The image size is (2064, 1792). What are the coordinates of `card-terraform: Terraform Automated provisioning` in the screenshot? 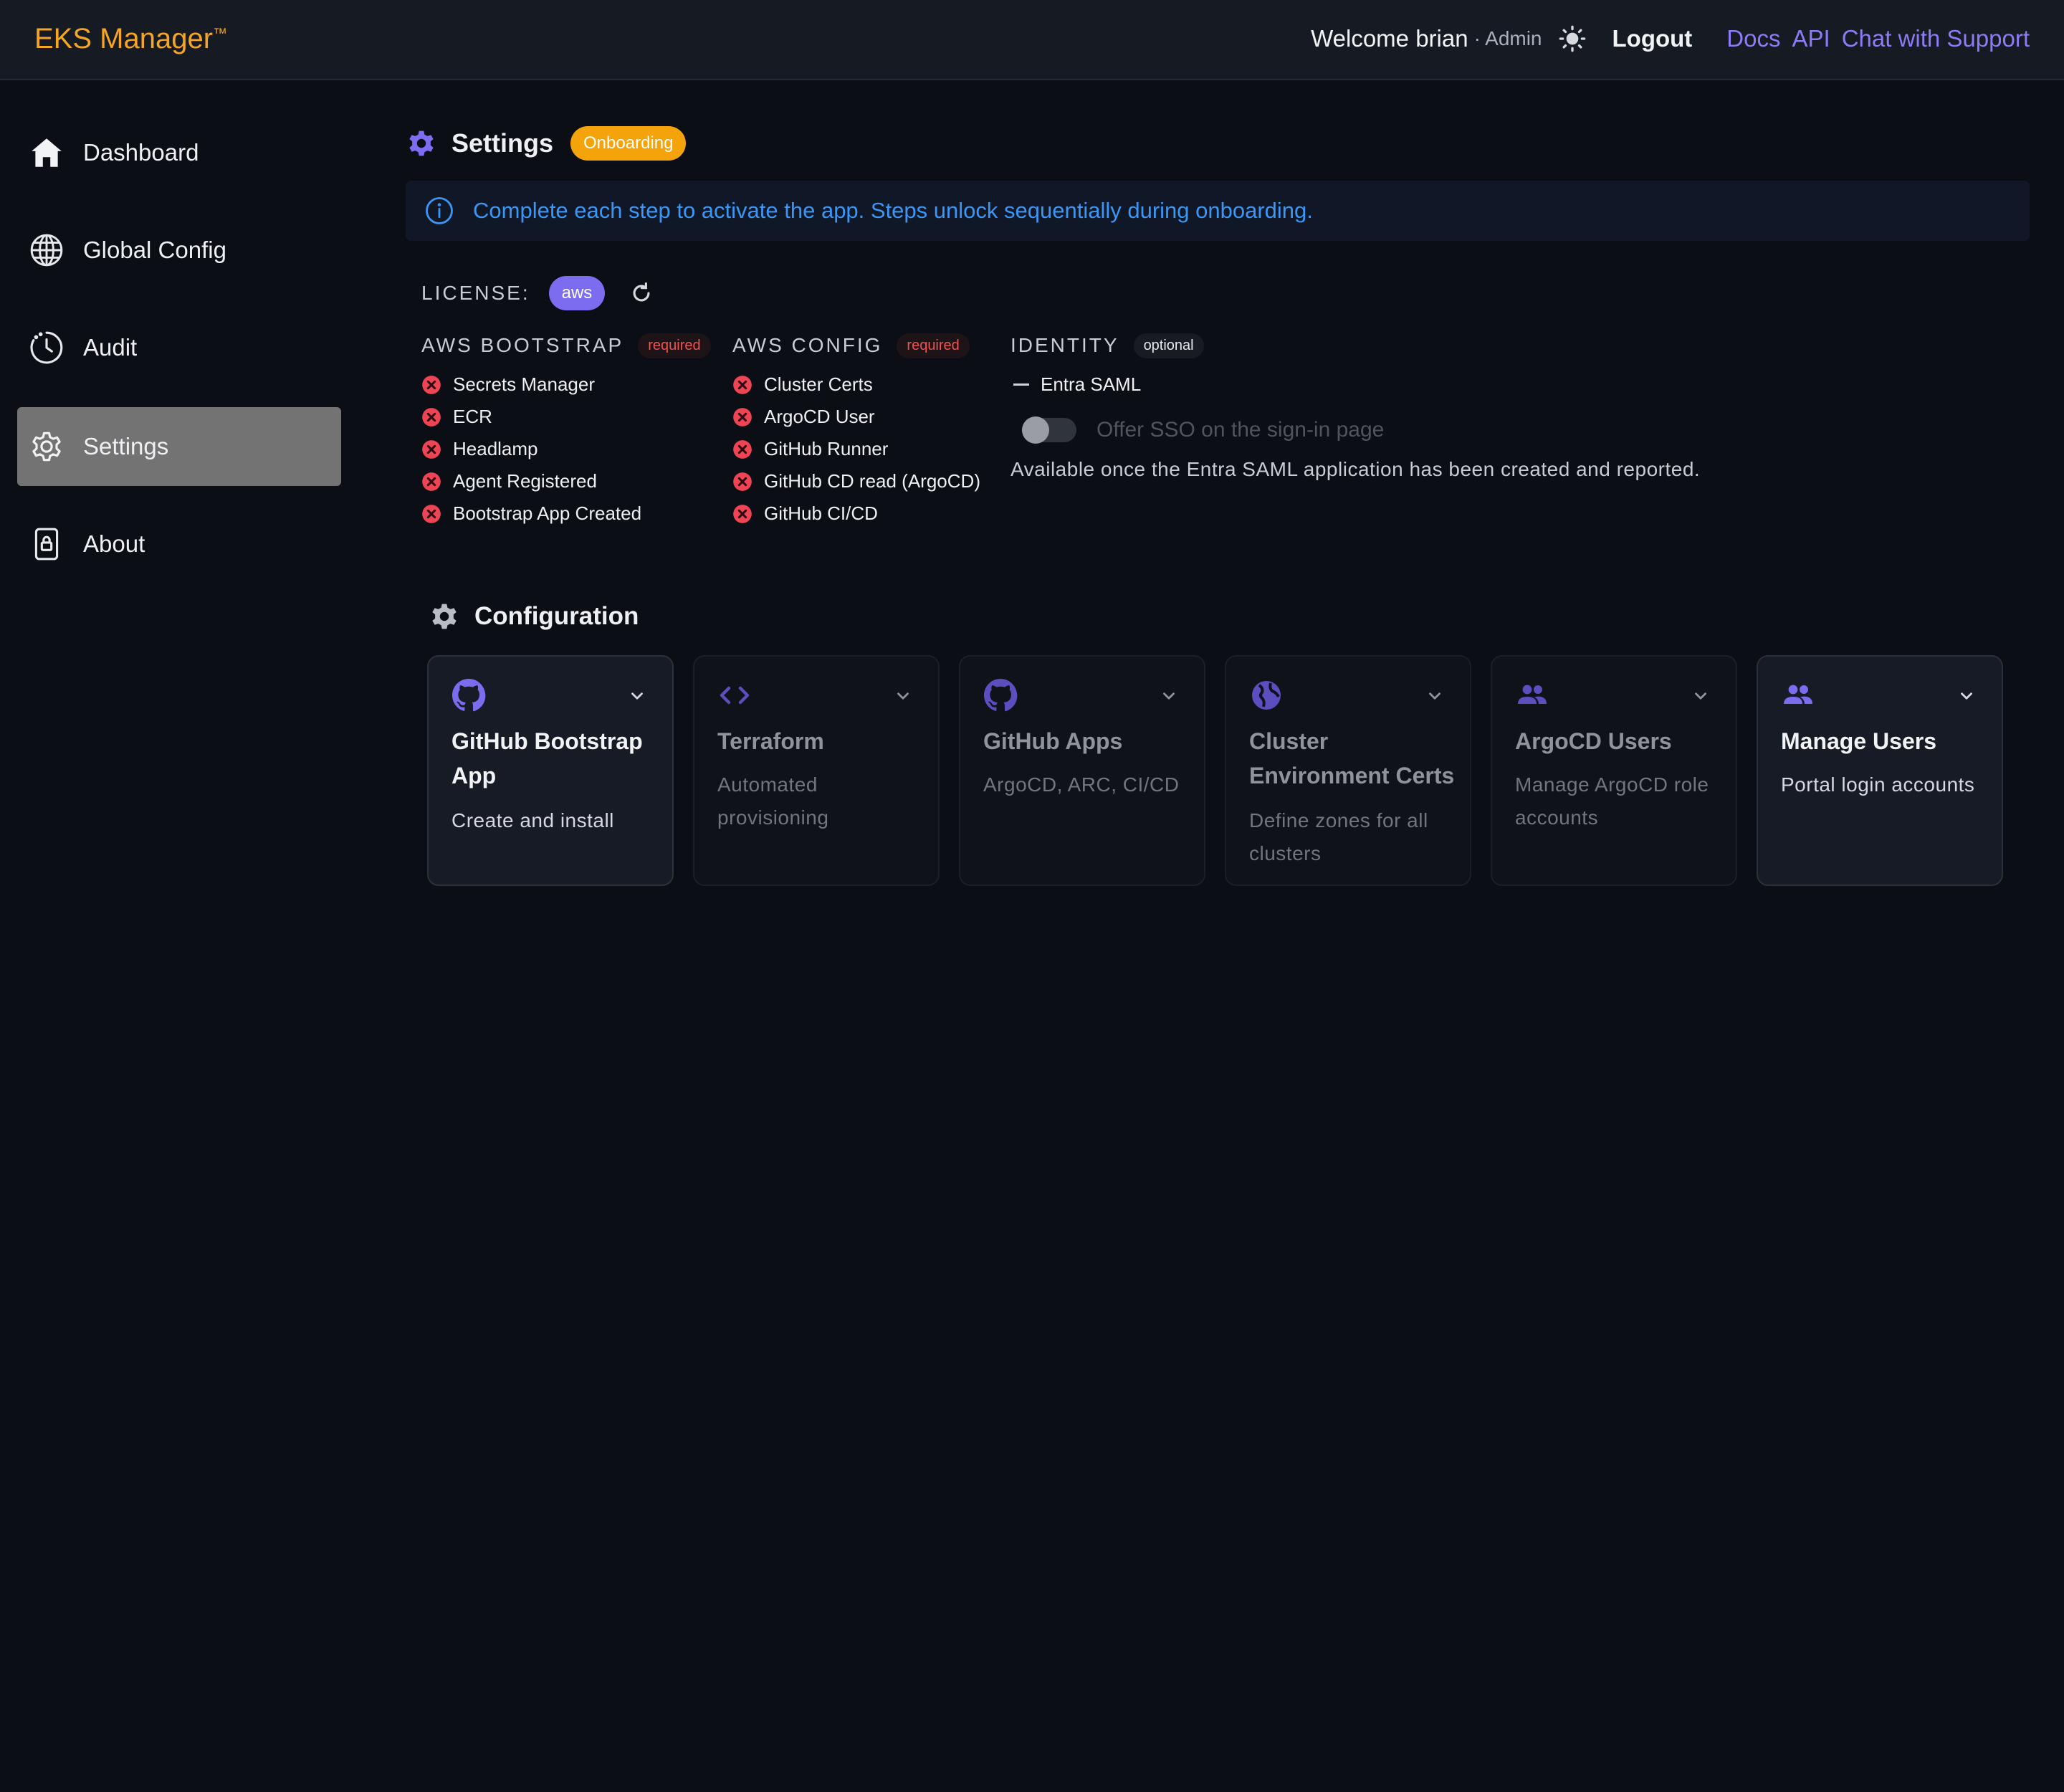 It's located at (816, 770).